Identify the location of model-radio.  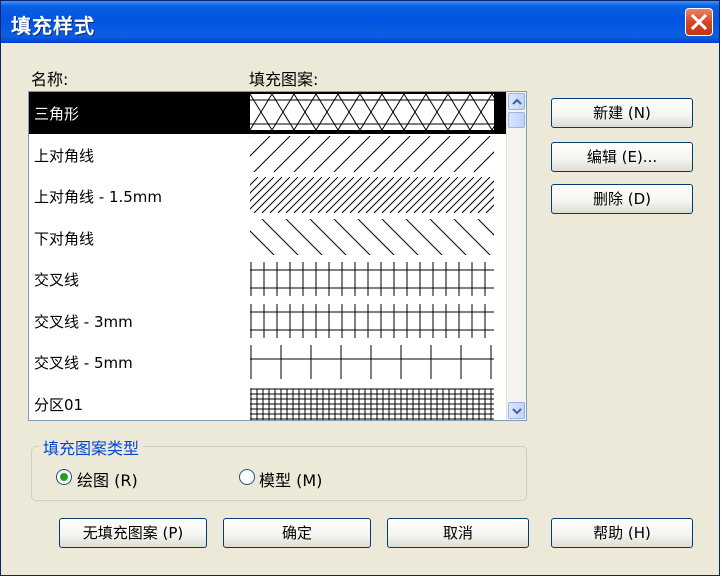
(247, 477).